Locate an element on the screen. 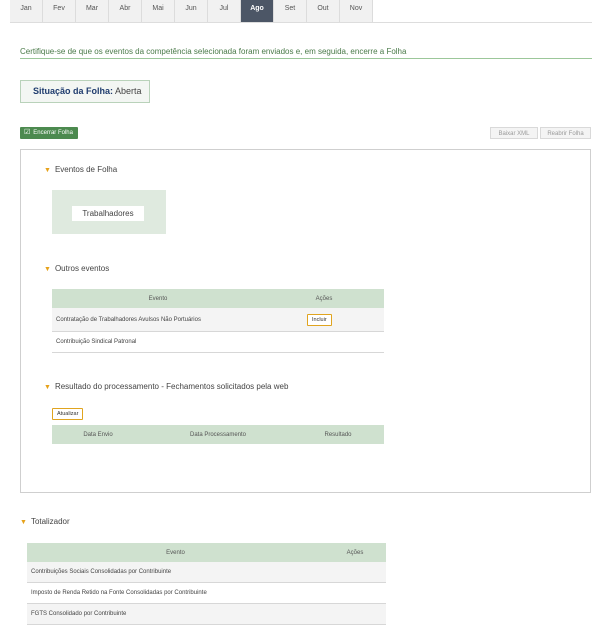 This screenshot has width=604, height=625. status-box: Situação da Folha: Aberta is located at coordinates (85, 91).